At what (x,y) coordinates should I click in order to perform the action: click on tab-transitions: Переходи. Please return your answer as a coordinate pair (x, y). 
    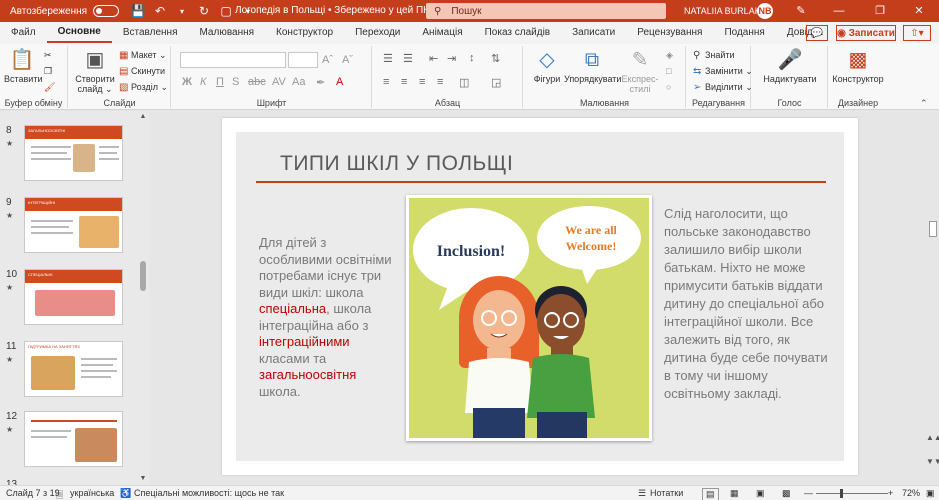
    Looking at the image, I should click on (377, 33).